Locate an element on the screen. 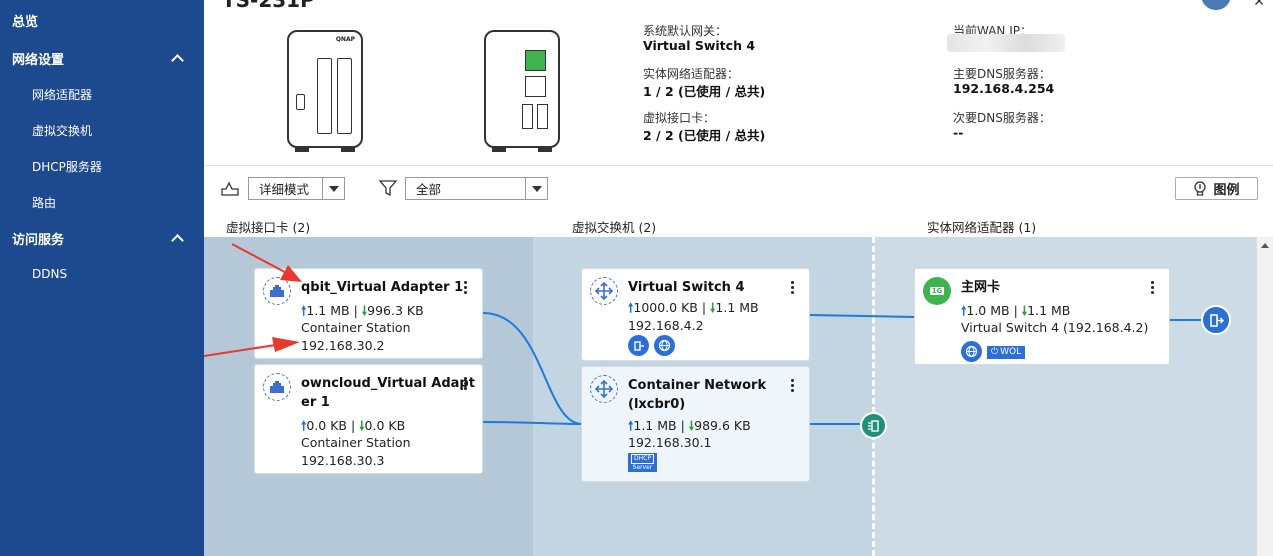 This screenshot has width=1273, height=556. sidebar-item-overview: 总览 is located at coordinates (102, 20).